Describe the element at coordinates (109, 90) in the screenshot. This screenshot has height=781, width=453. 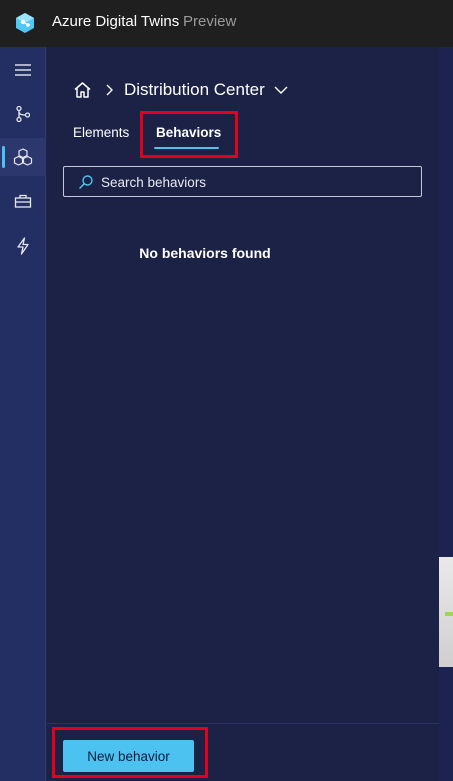
I see `chevron-right-icon` at that location.